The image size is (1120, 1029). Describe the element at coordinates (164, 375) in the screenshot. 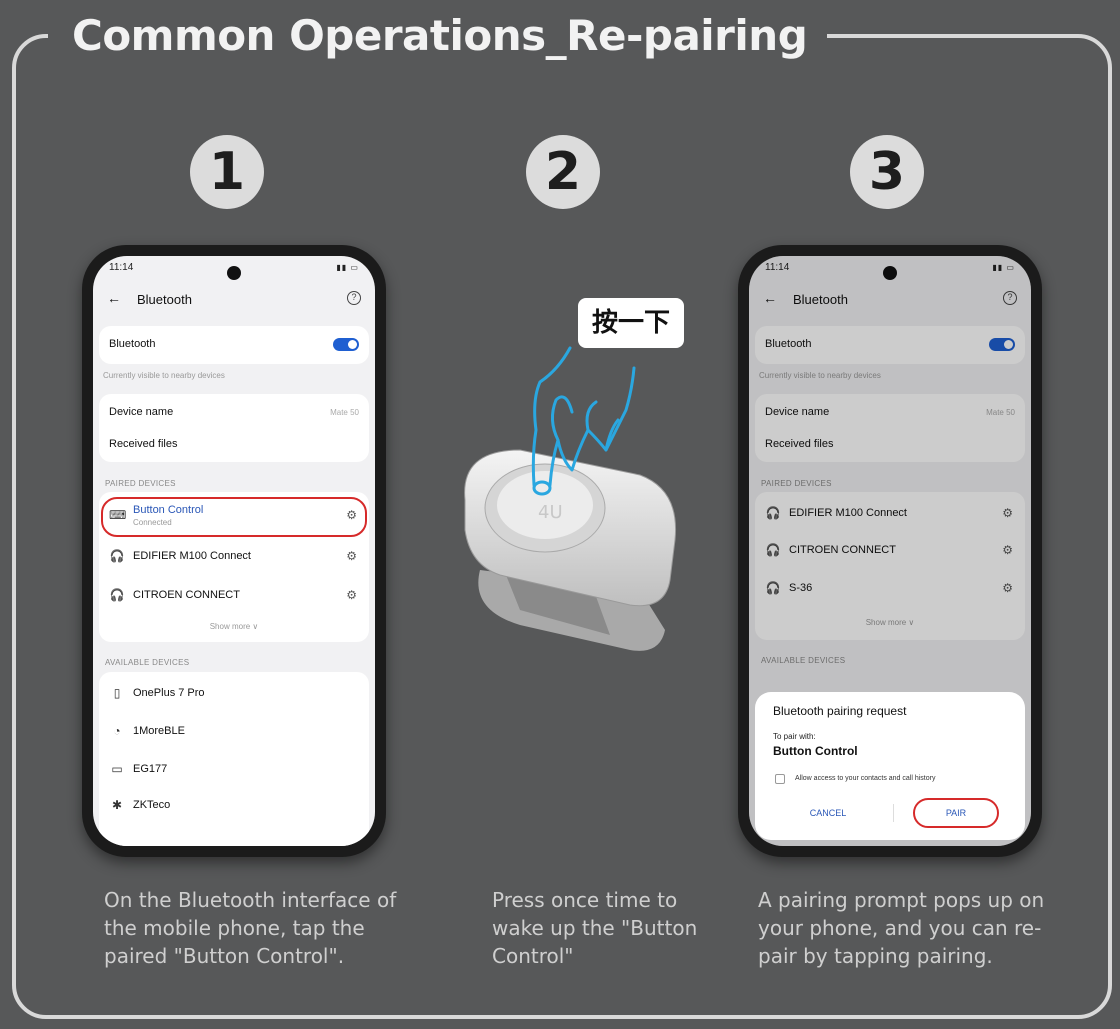

I see `visible-text: Currently visible to nearby devices` at that location.